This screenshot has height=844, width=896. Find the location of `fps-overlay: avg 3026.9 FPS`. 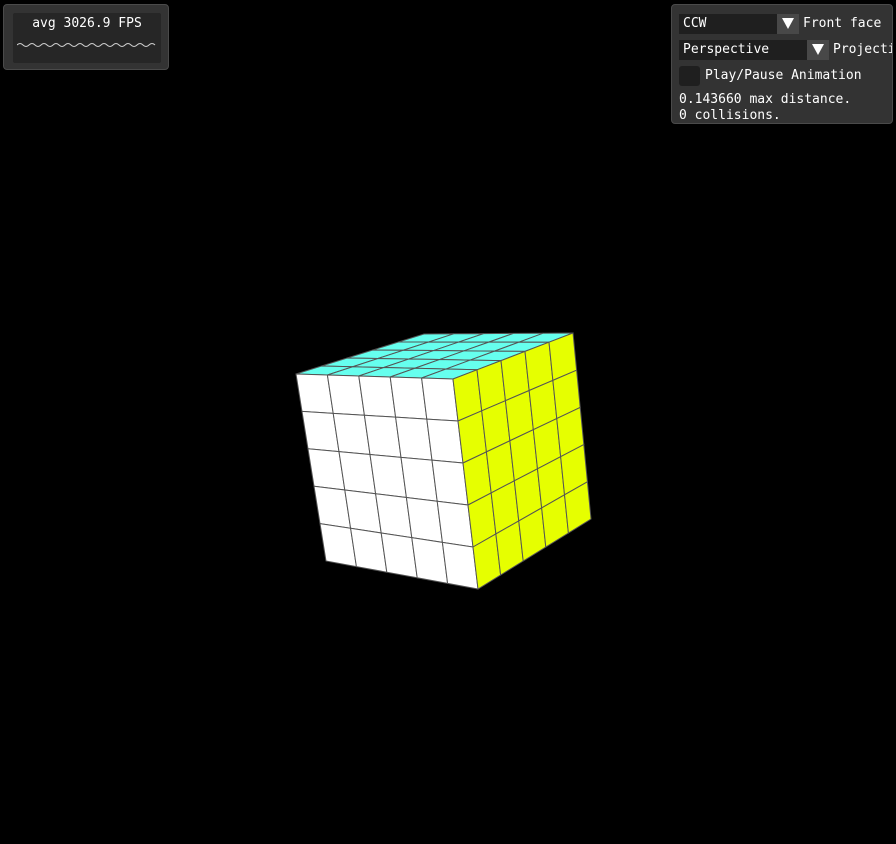

fps-overlay: avg 3026.9 FPS is located at coordinates (86, 37).